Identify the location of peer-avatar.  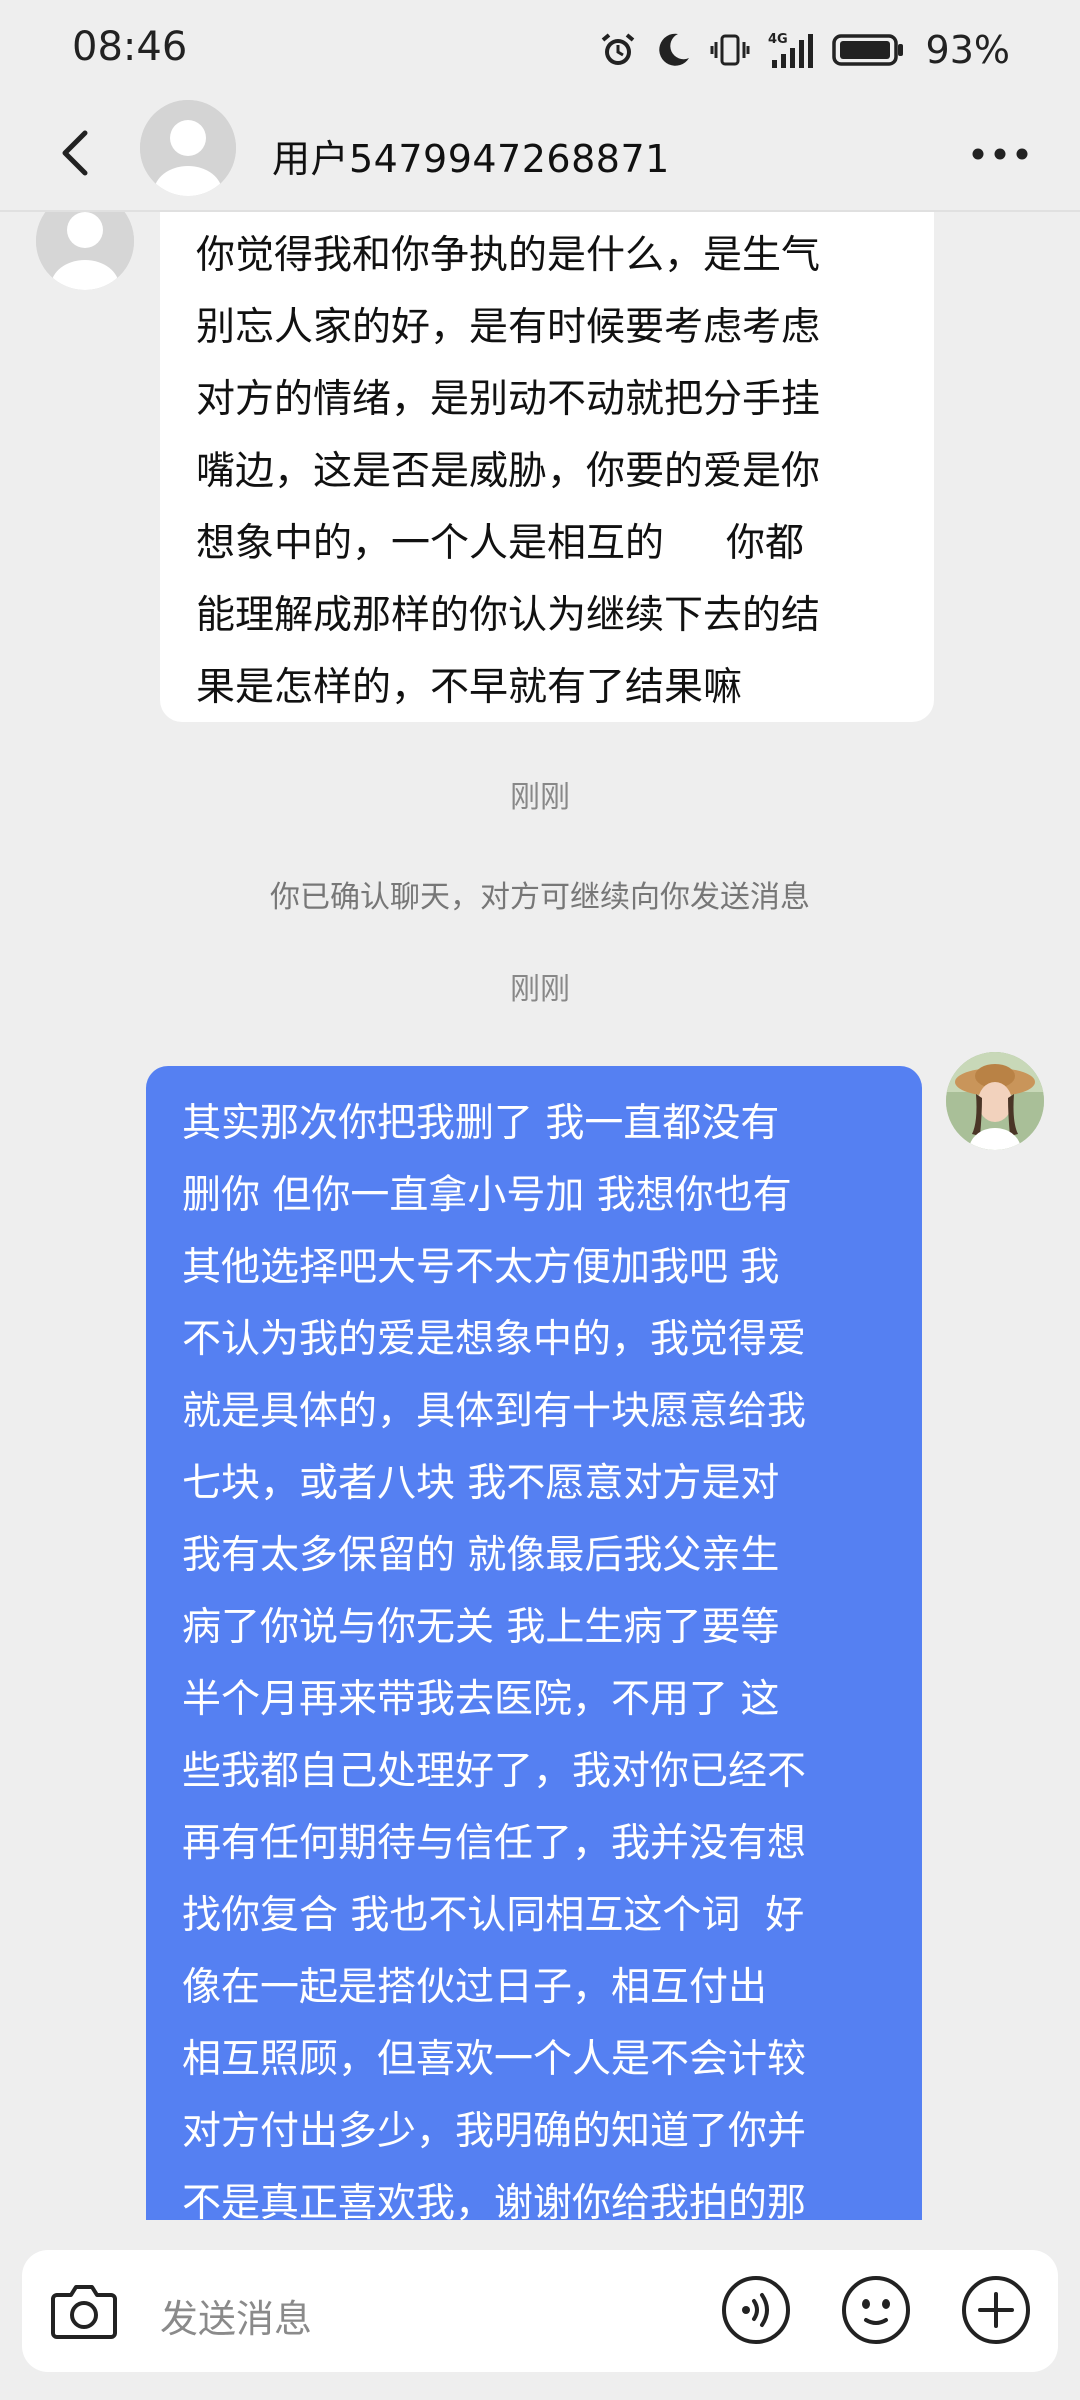
(85, 251).